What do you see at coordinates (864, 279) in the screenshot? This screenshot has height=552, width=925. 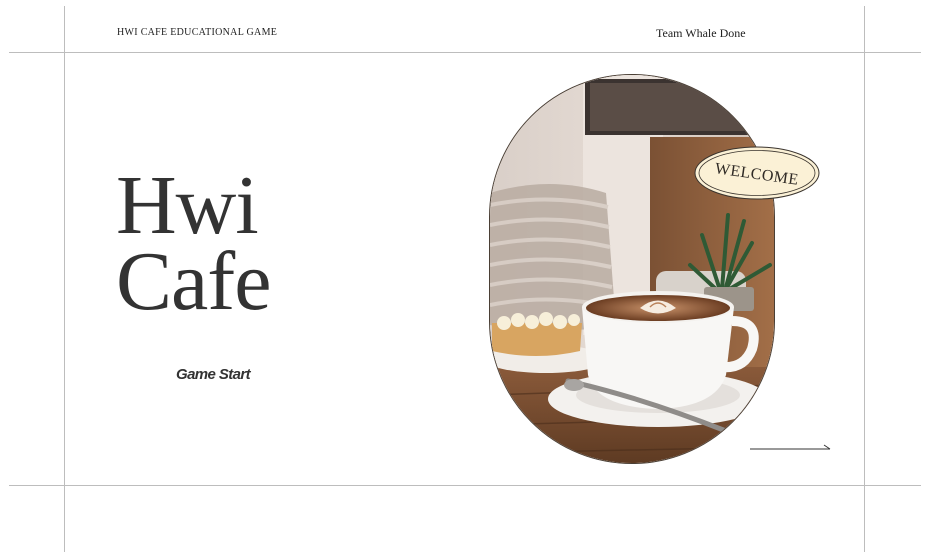 I see `grid-line-right` at bounding box center [864, 279].